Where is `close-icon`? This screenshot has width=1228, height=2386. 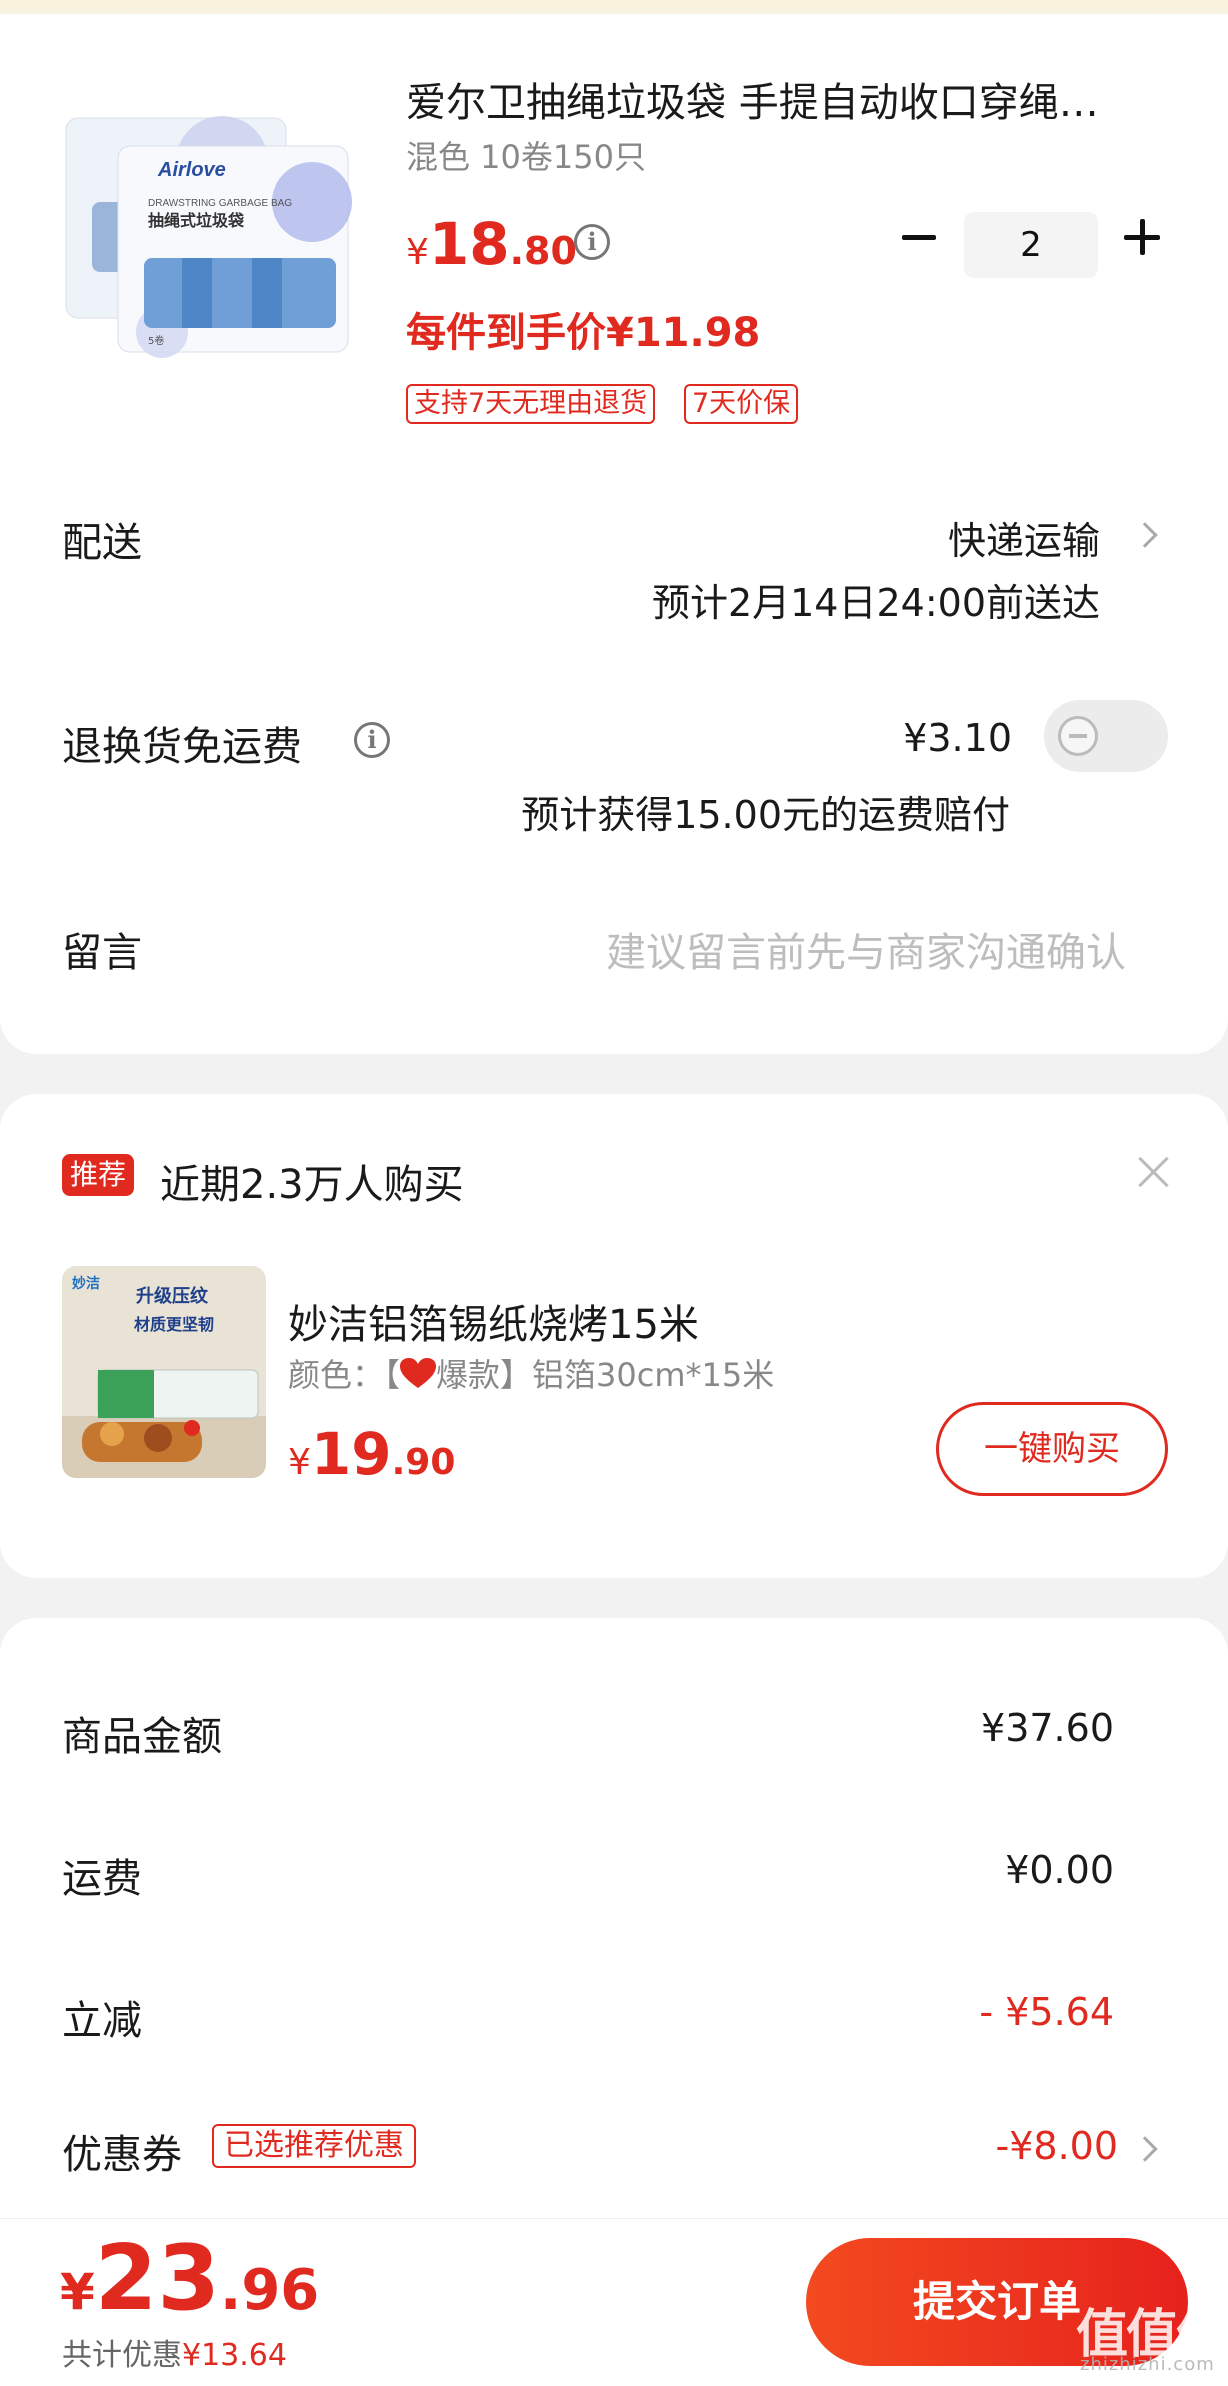 close-icon is located at coordinates (1154, 1172).